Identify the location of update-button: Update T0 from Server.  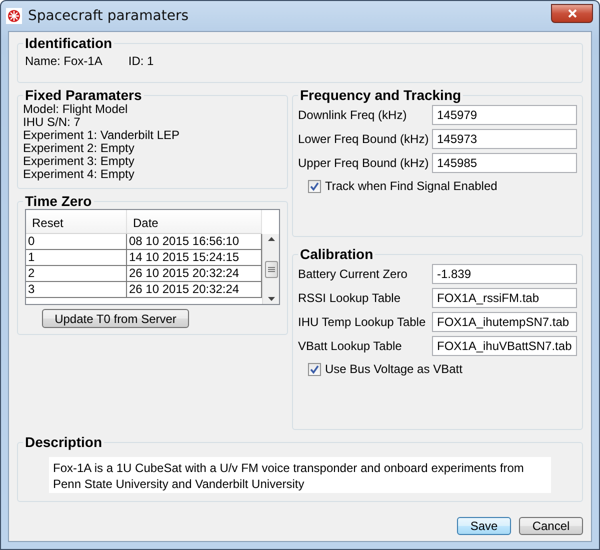
(115, 318).